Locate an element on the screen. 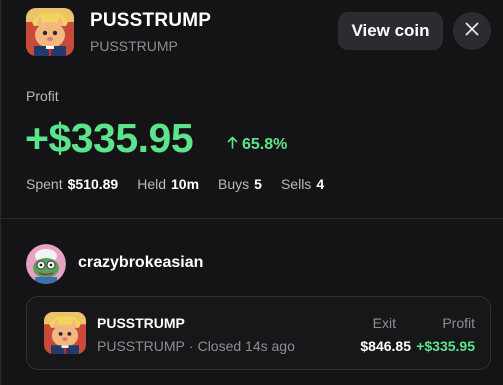 This screenshot has height=385, width=503. trade-coin-avatar is located at coordinates (65, 333).